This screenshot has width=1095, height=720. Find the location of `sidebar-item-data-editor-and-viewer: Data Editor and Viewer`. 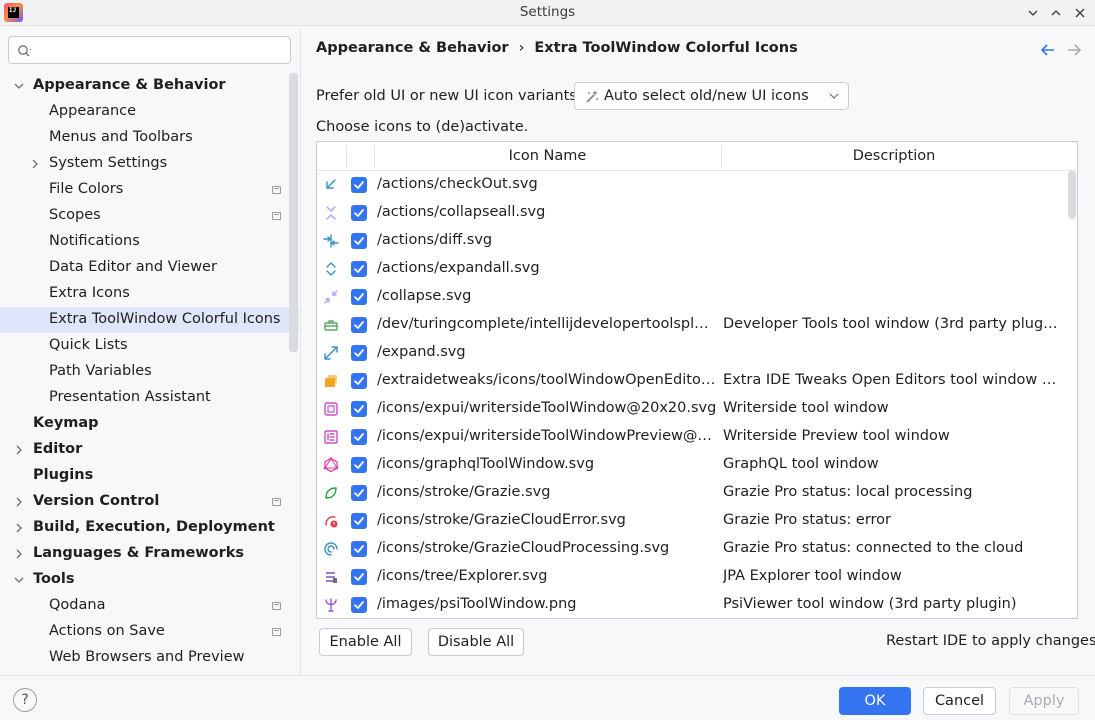

sidebar-item-data-editor-and-viewer: Data Editor and Viewer is located at coordinates (149, 268).